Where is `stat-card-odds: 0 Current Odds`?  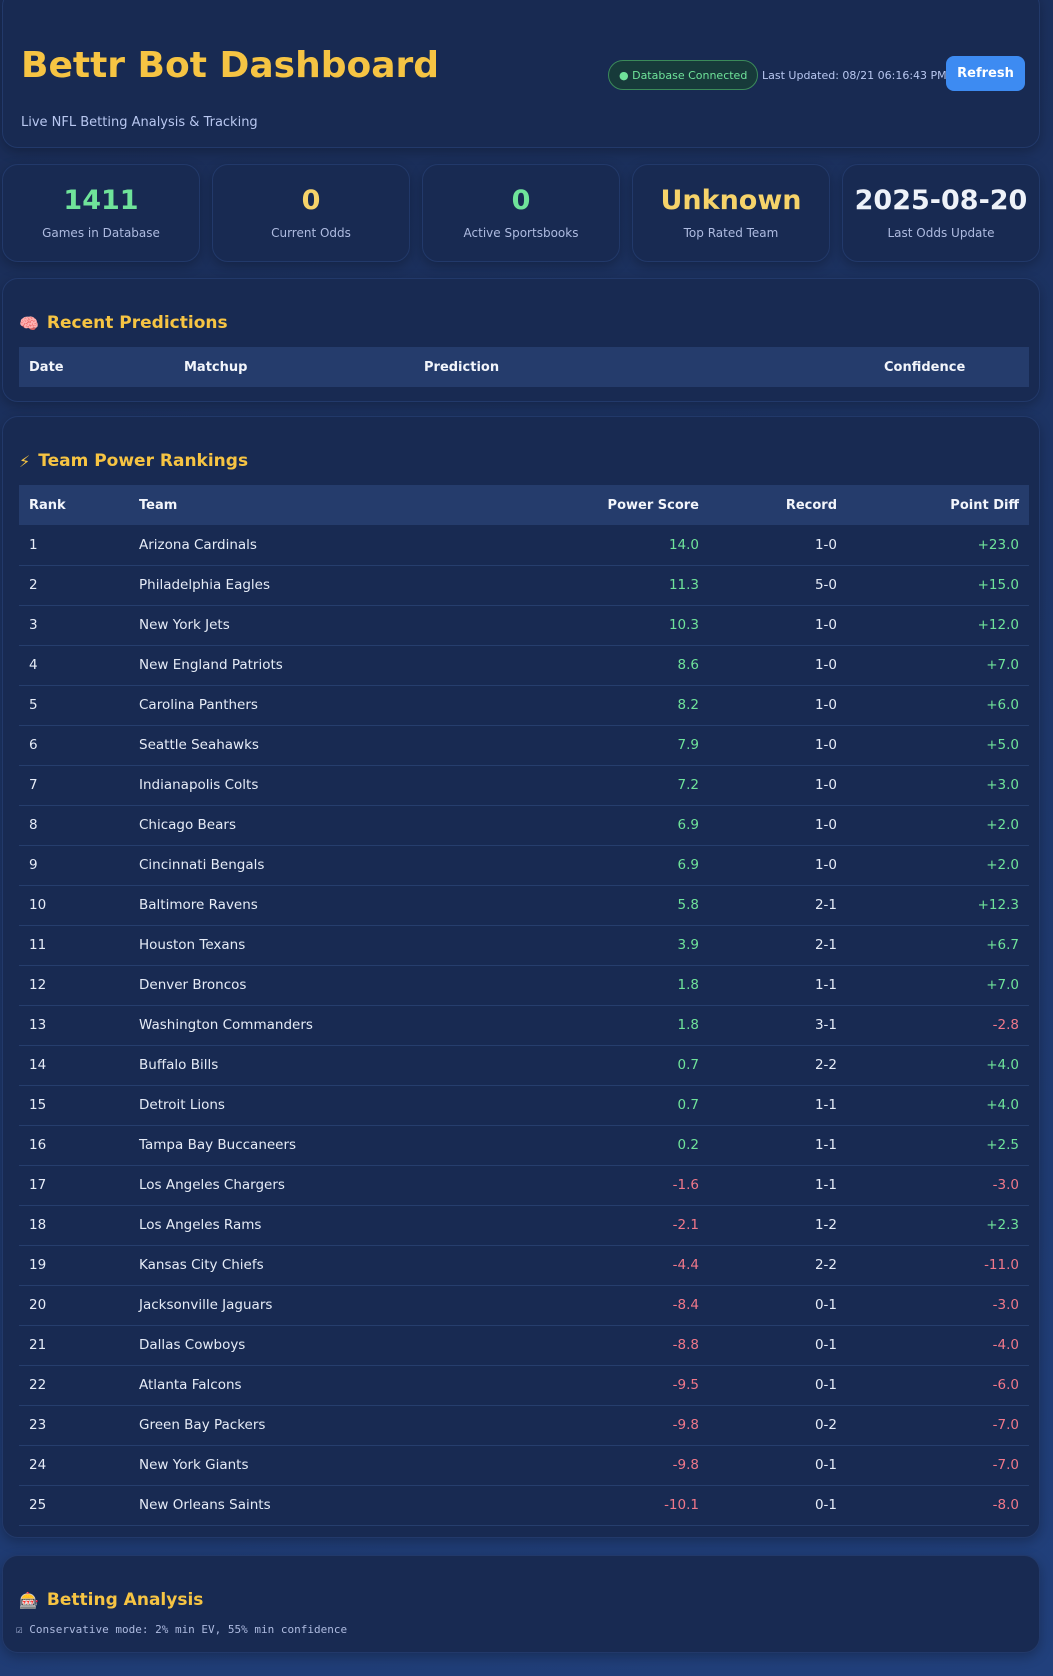 stat-card-odds: 0 Current Odds is located at coordinates (311, 213).